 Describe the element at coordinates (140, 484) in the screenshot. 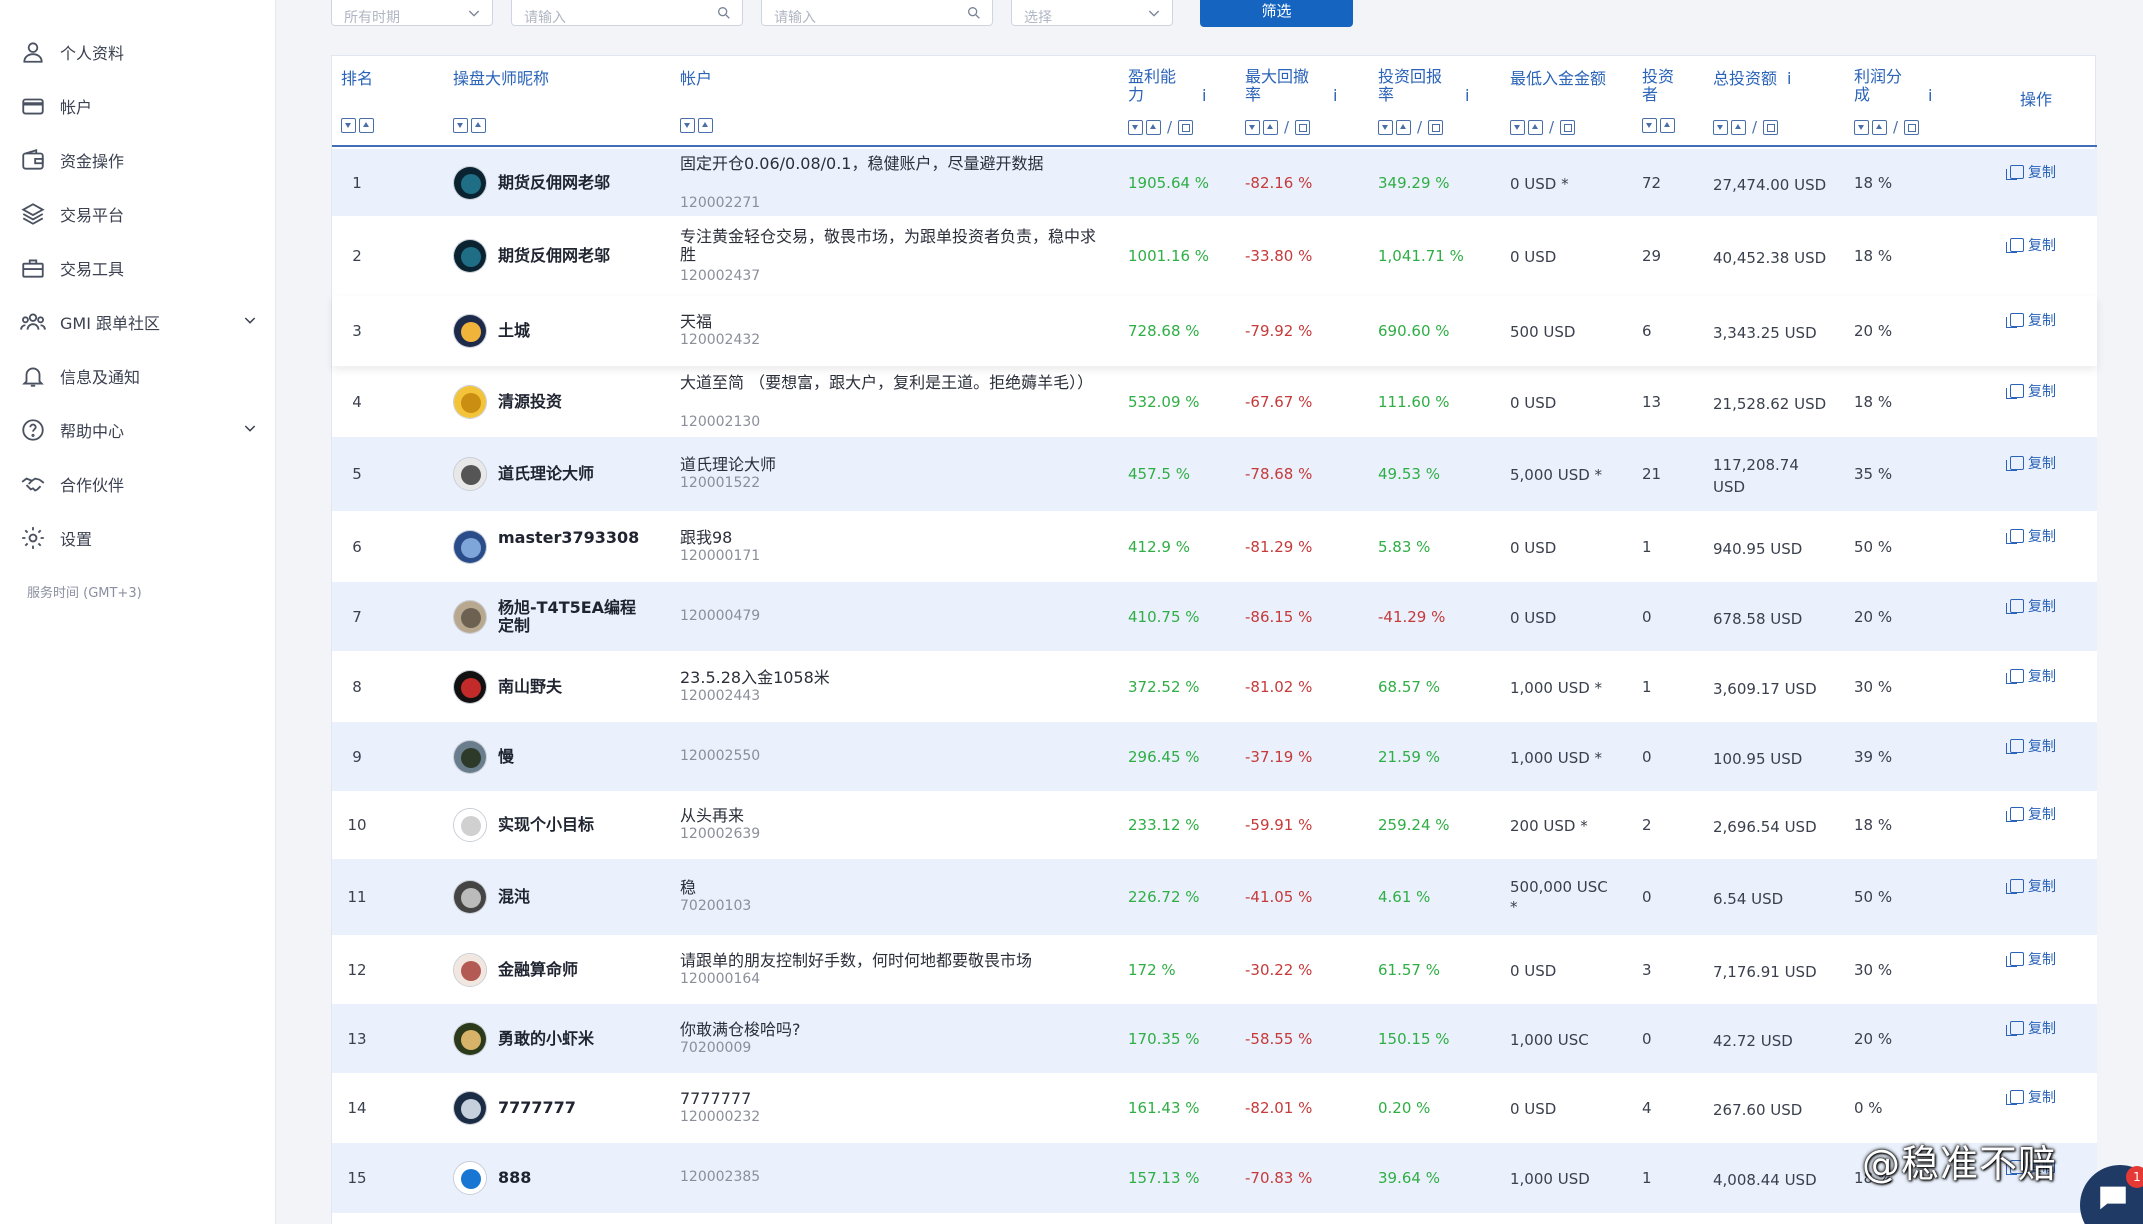

I see `sidebar-item-partners: 合作伙伴` at that location.